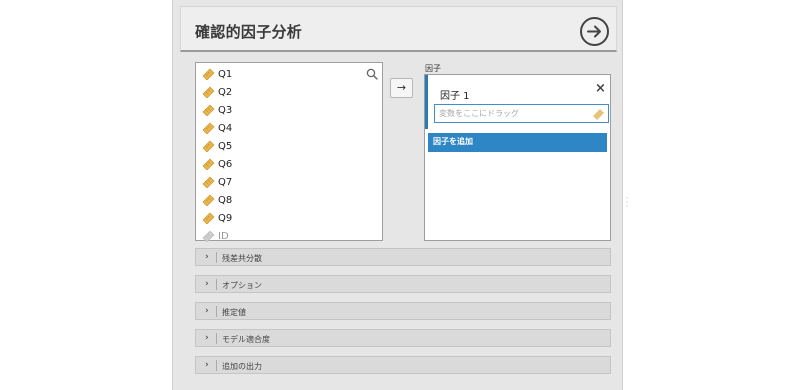  What do you see at coordinates (403, 284) in the screenshot?
I see `collapsible-section: › オプション` at bounding box center [403, 284].